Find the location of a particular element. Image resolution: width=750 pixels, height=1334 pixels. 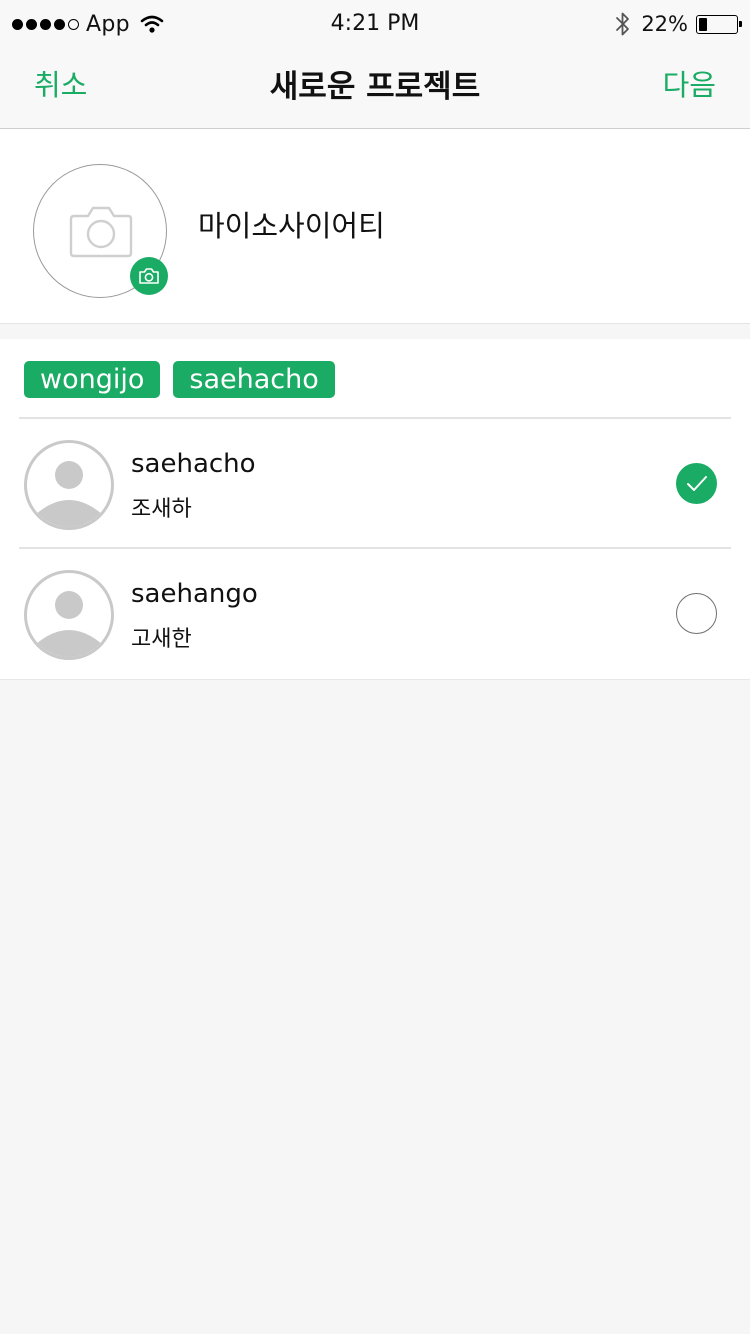

member-row: saehango 고새한 is located at coordinates (375, 613).